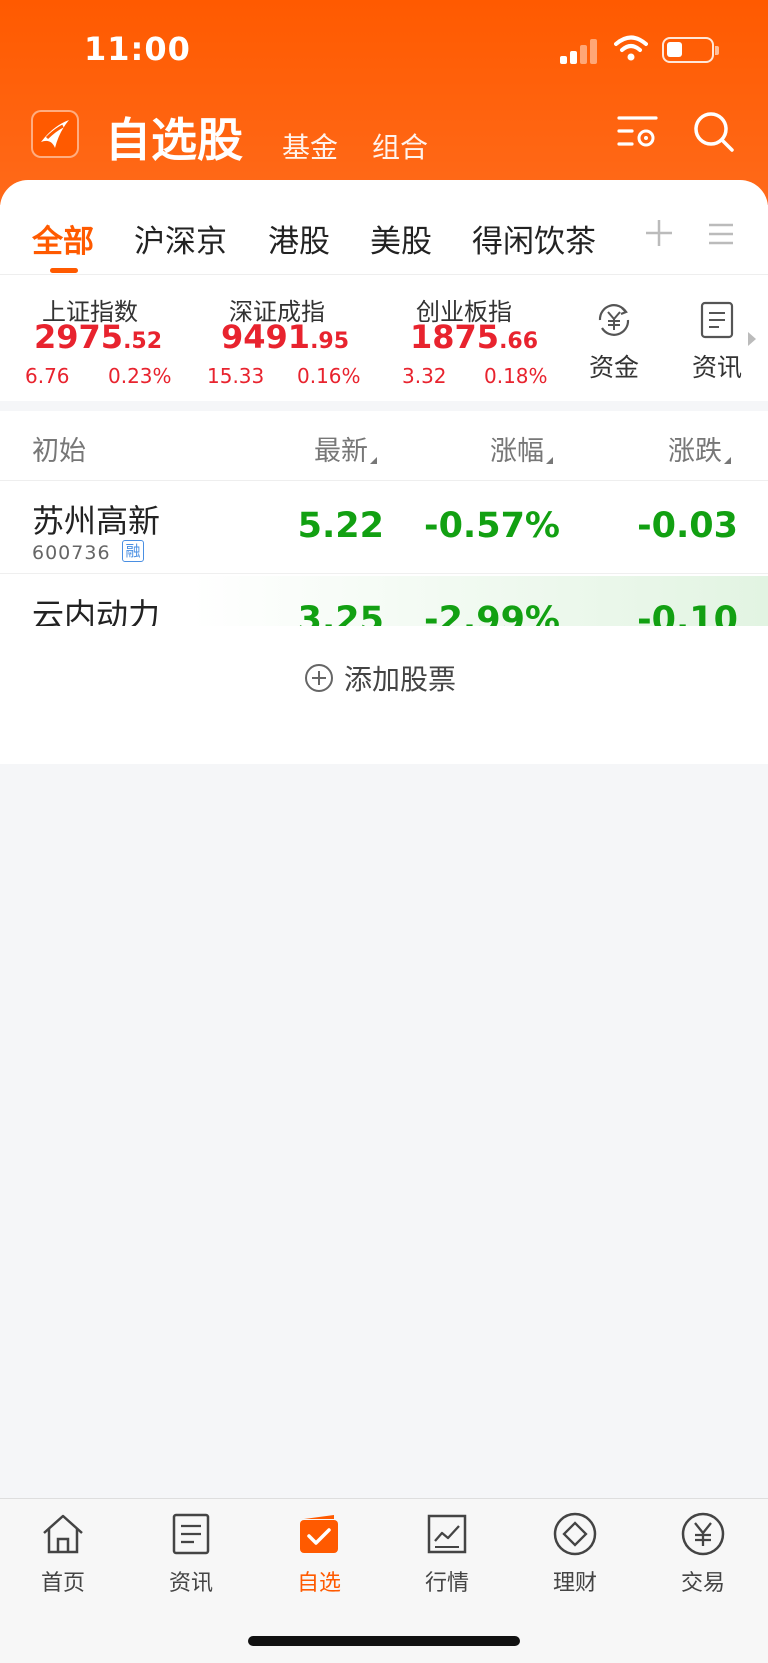 The image size is (768, 1663). I want to click on wealth-icon, so click(575, 1534).